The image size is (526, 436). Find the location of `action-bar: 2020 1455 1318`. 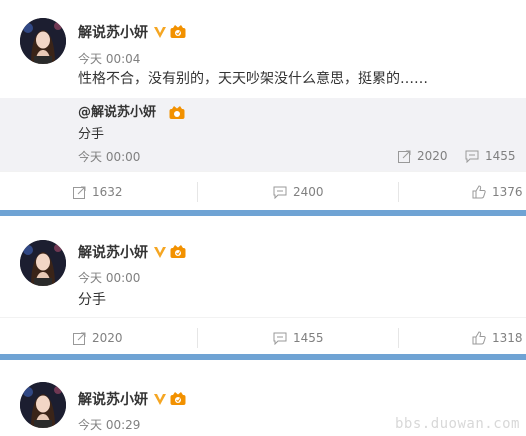

action-bar: 2020 1455 1318 is located at coordinates (263, 337).